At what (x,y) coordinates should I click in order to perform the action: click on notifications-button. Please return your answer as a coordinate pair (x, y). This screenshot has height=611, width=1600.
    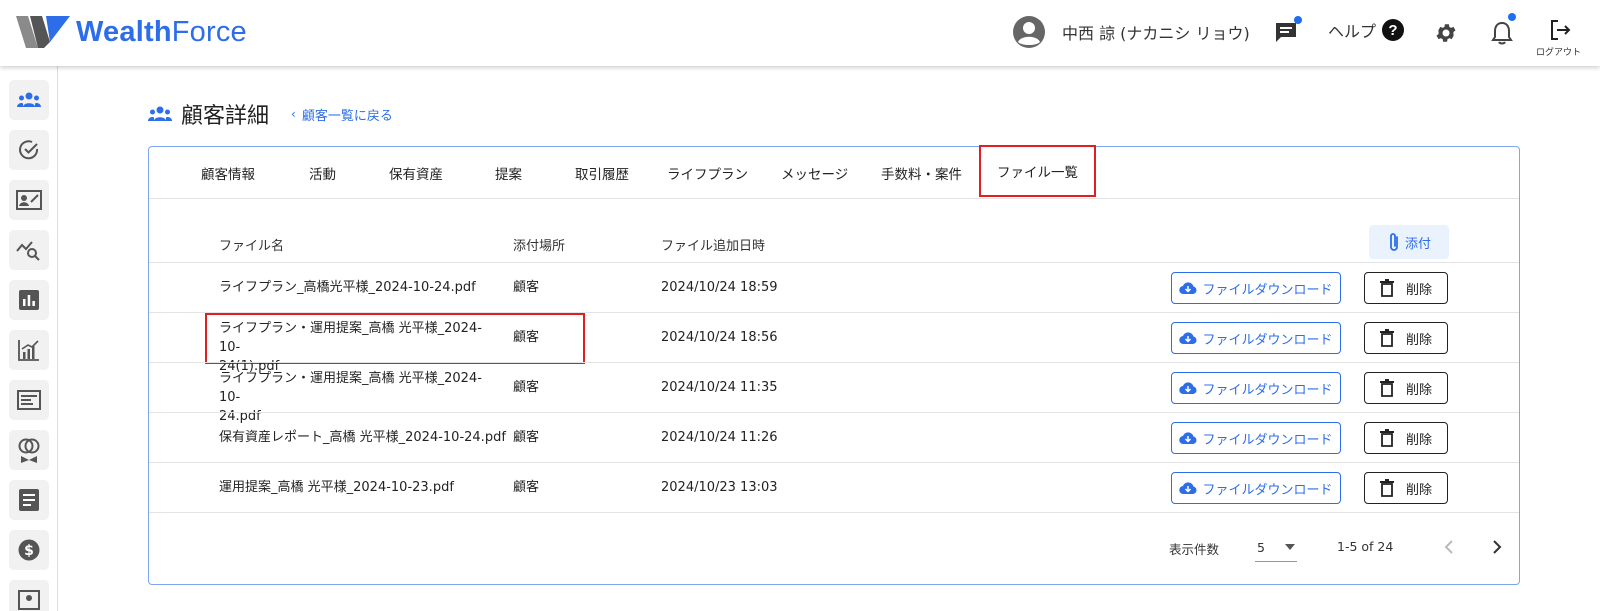
    Looking at the image, I should click on (1502, 30).